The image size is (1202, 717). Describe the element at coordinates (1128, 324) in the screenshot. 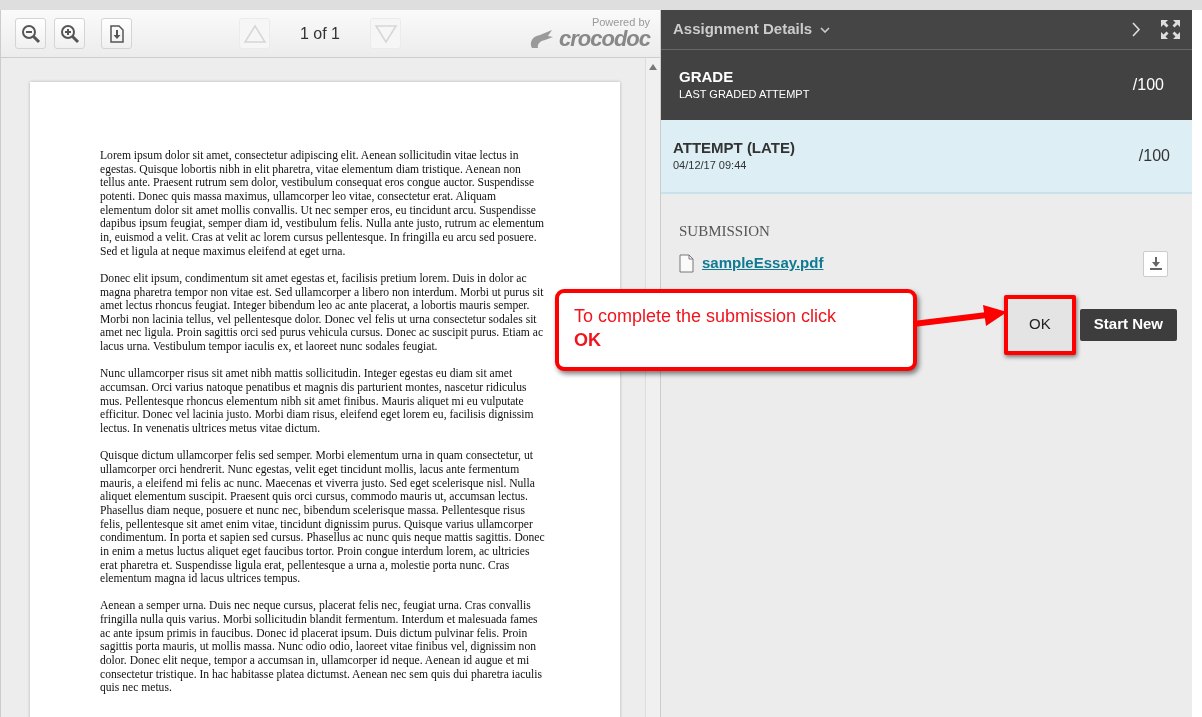

I see `start-new-button: Start New` at that location.